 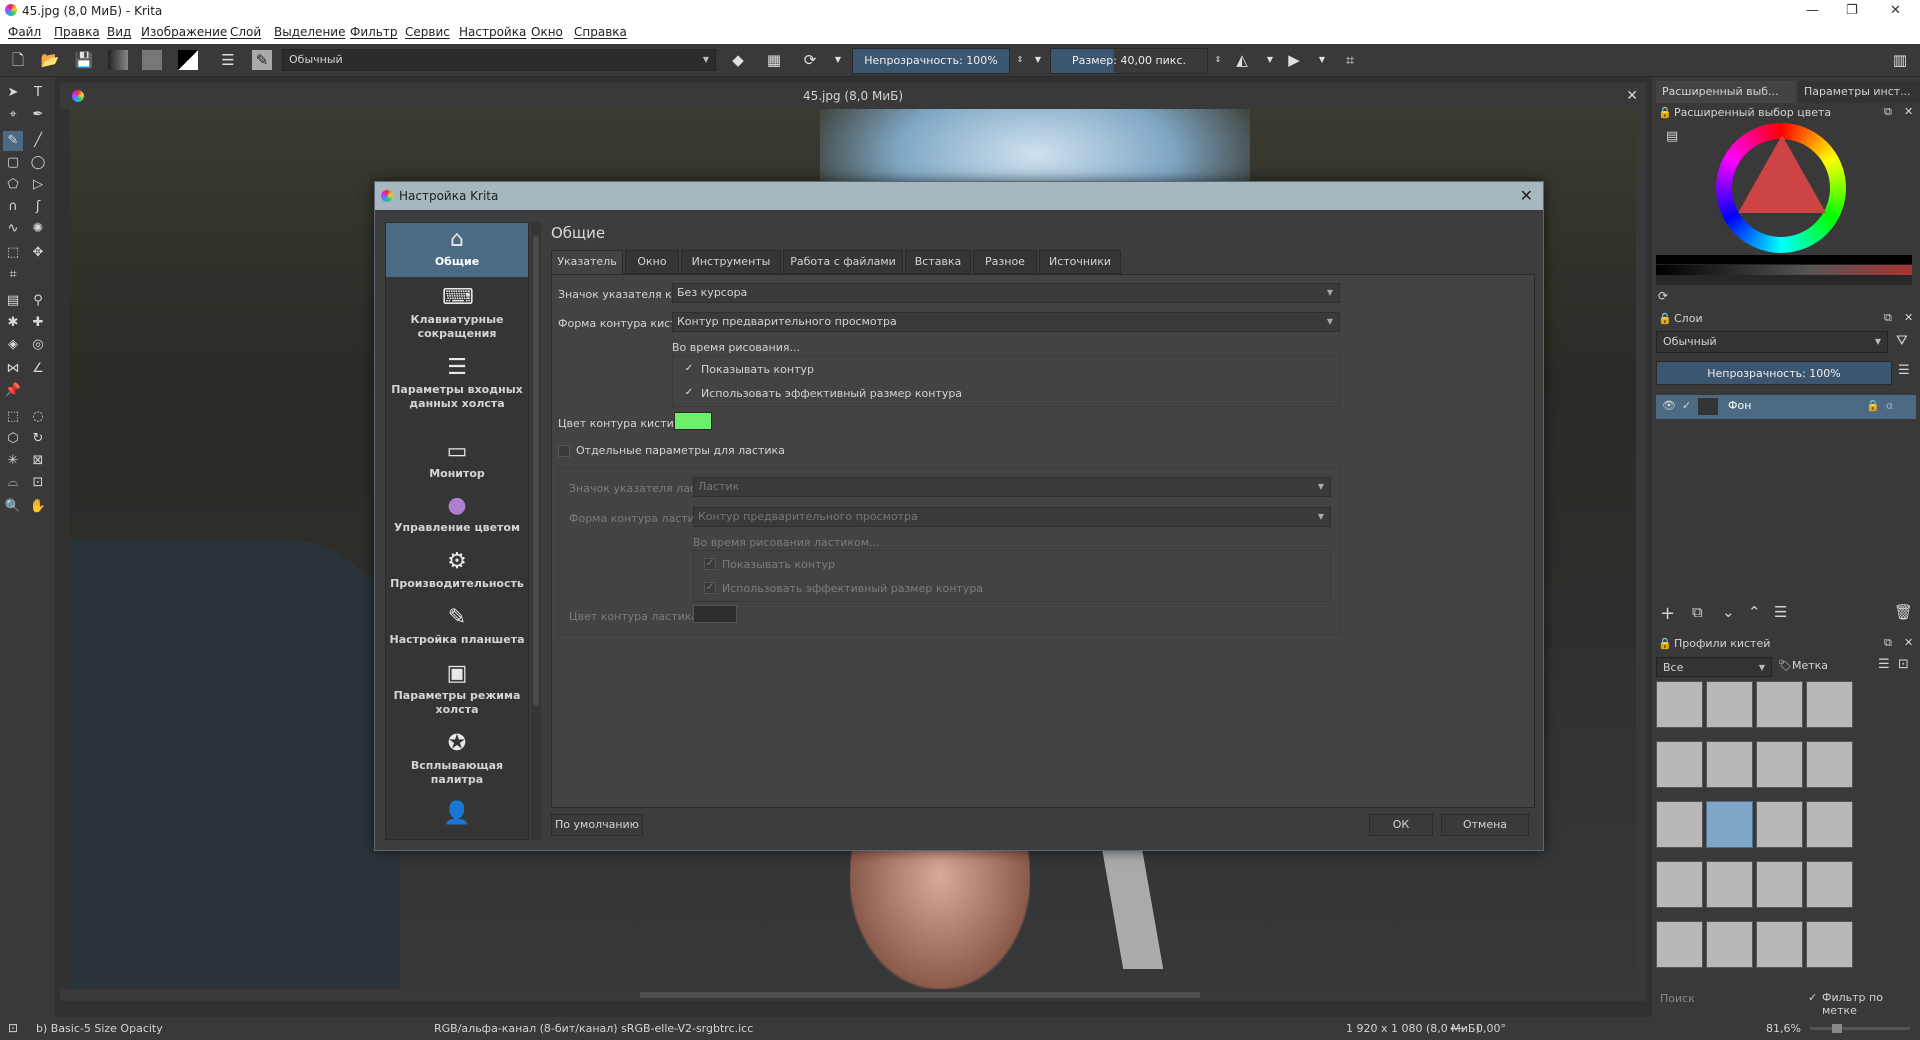 What do you see at coordinates (1006, 322) in the screenshot?
I see `brush-outline-select: Контур предварительного просмотра ▼` at bounding box center [1006, 322].